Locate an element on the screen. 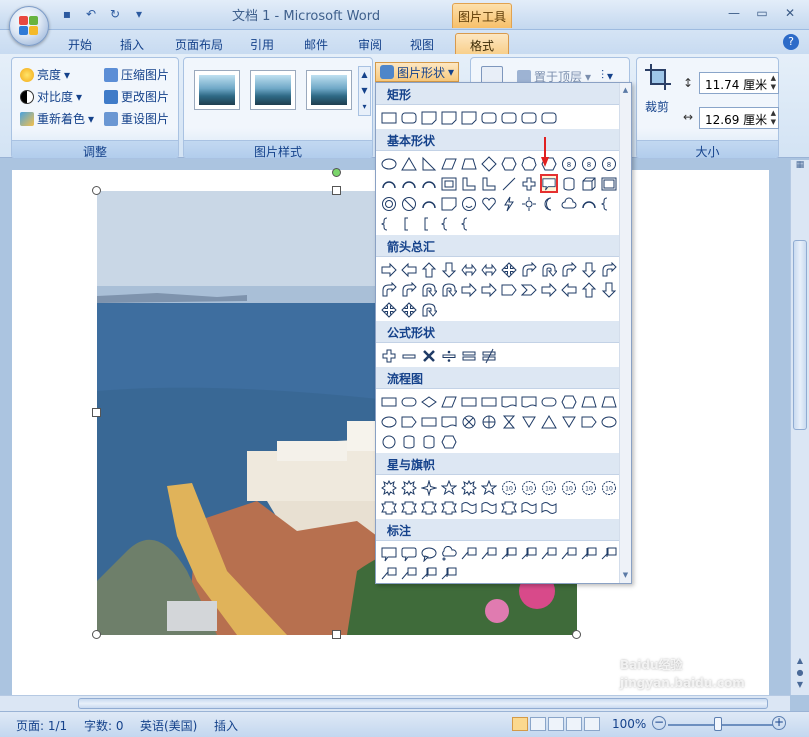  shape-option-pcirc-icon is located at coordinates (489, 421).